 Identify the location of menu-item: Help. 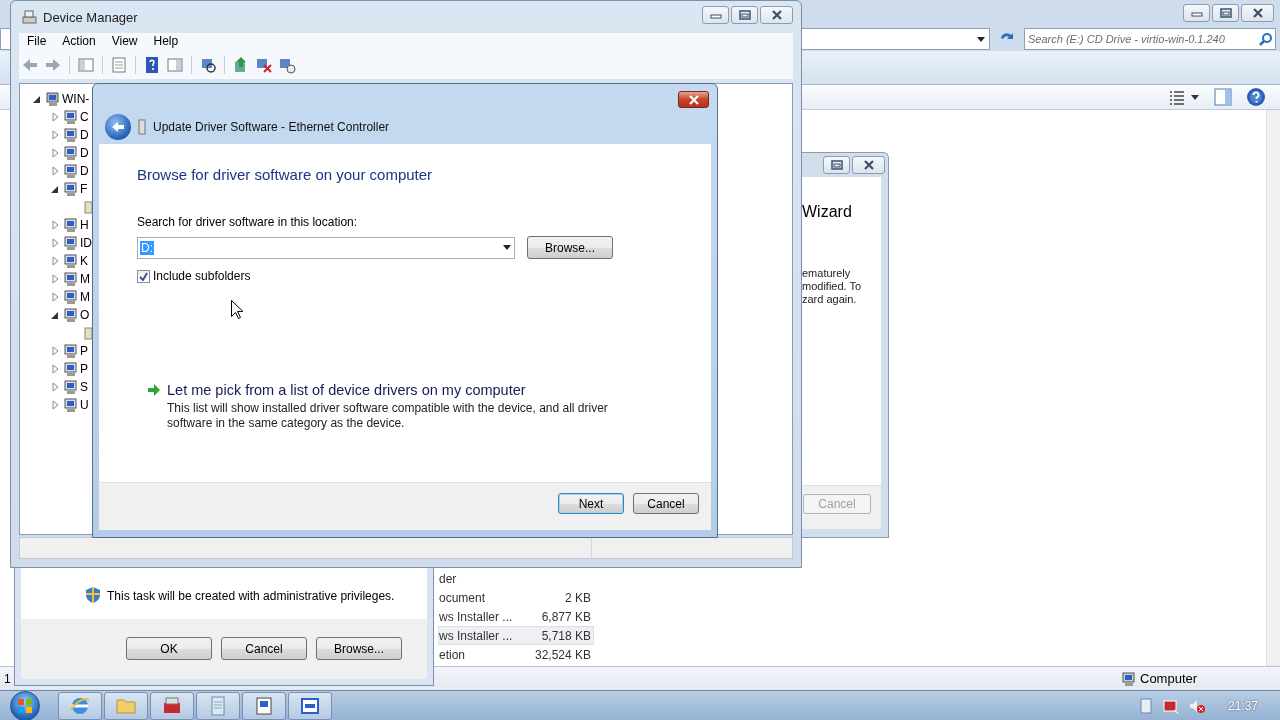
(166, 42).